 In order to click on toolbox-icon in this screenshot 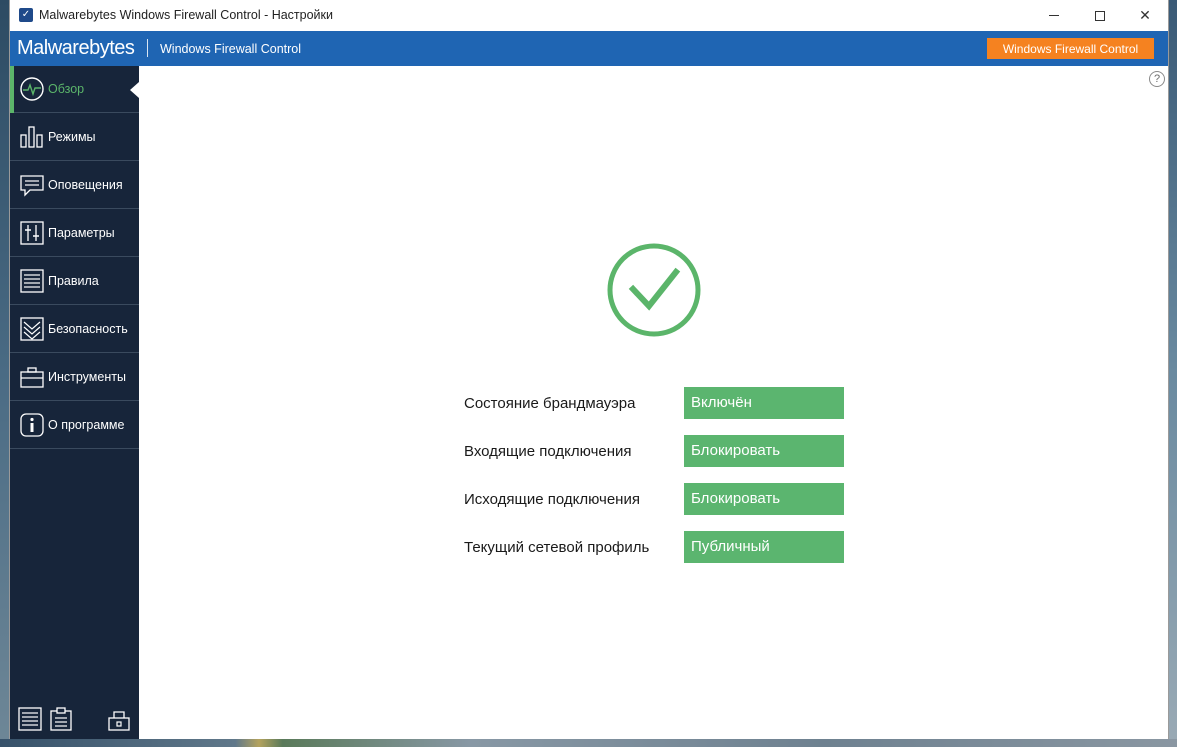, I will do `click(32, 377)`.